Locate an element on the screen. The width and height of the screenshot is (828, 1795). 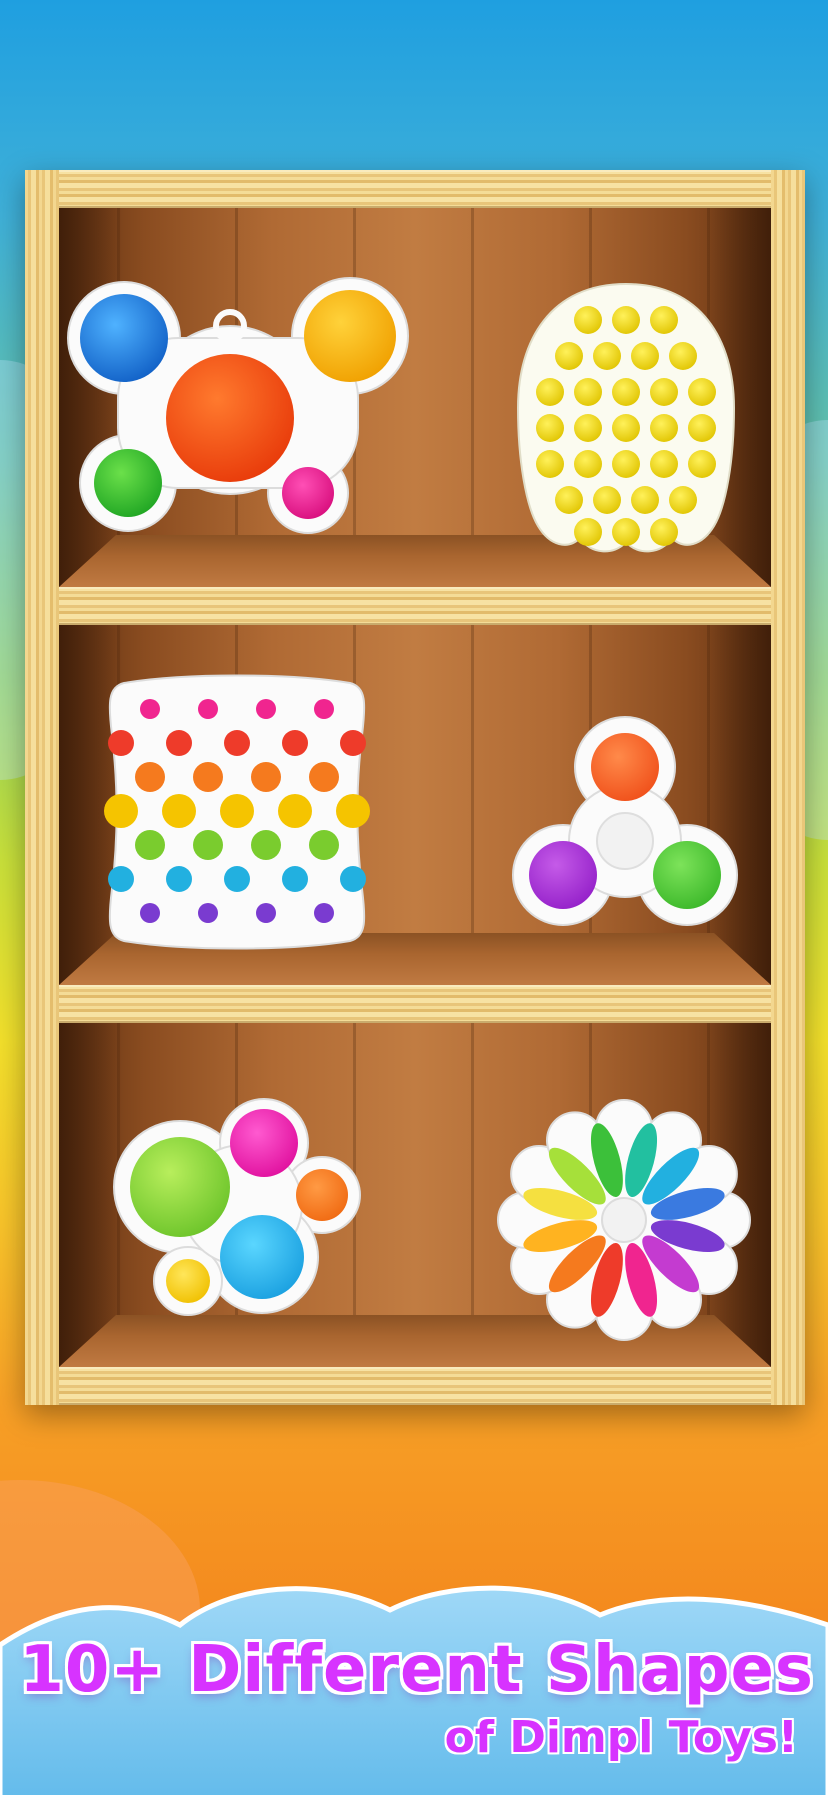
caption: 10+ Different Shapes of Dimpl Toys! is located at coordinates (414, 1699).